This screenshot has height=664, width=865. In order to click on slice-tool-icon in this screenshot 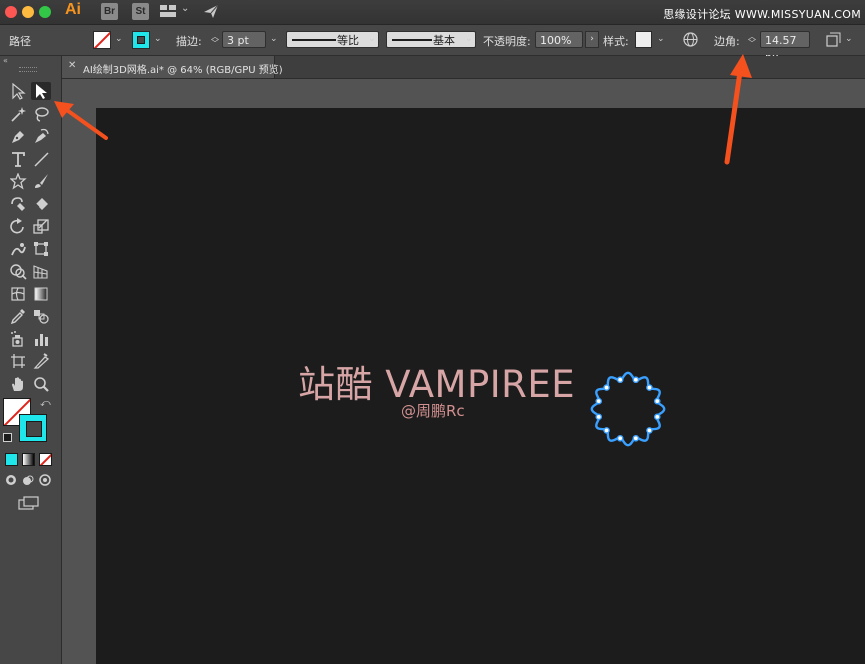, I will do `click(41, 361)`.